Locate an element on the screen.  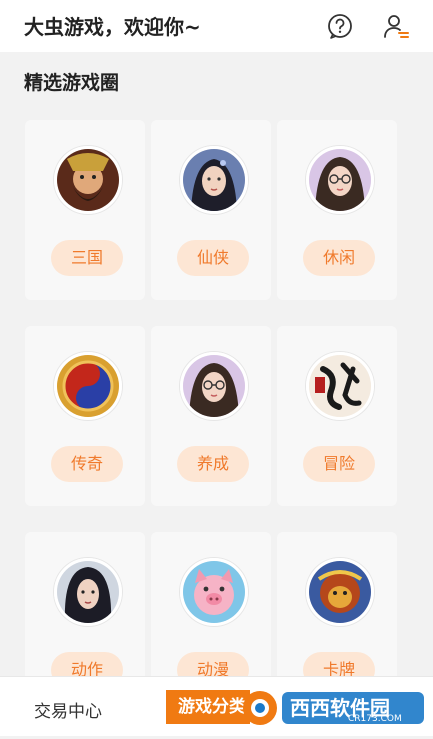
game-circle-card-action: 动作 is located at coordinates (85, 606).